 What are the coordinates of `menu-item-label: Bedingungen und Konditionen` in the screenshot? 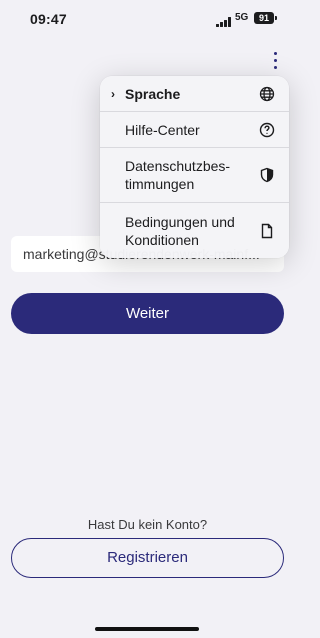 It's located at (180, 230).